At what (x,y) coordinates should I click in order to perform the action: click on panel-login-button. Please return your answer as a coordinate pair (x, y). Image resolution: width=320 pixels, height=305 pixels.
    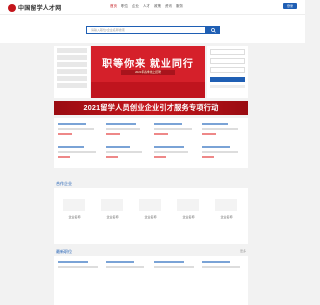
    Looking at the image, I should click on (227, 79).